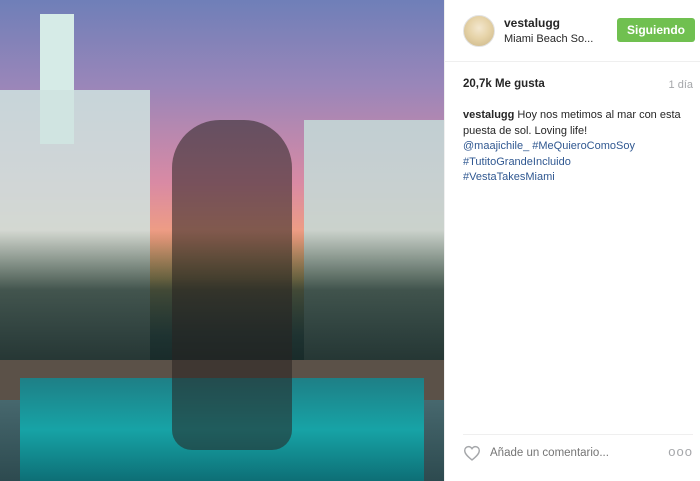 The image size is (700, 481). What do you see at coordinates (504, 84) in the screenshot?
I see `likes-count: 20,7k Me gusta` at bounding box center [504, 84].